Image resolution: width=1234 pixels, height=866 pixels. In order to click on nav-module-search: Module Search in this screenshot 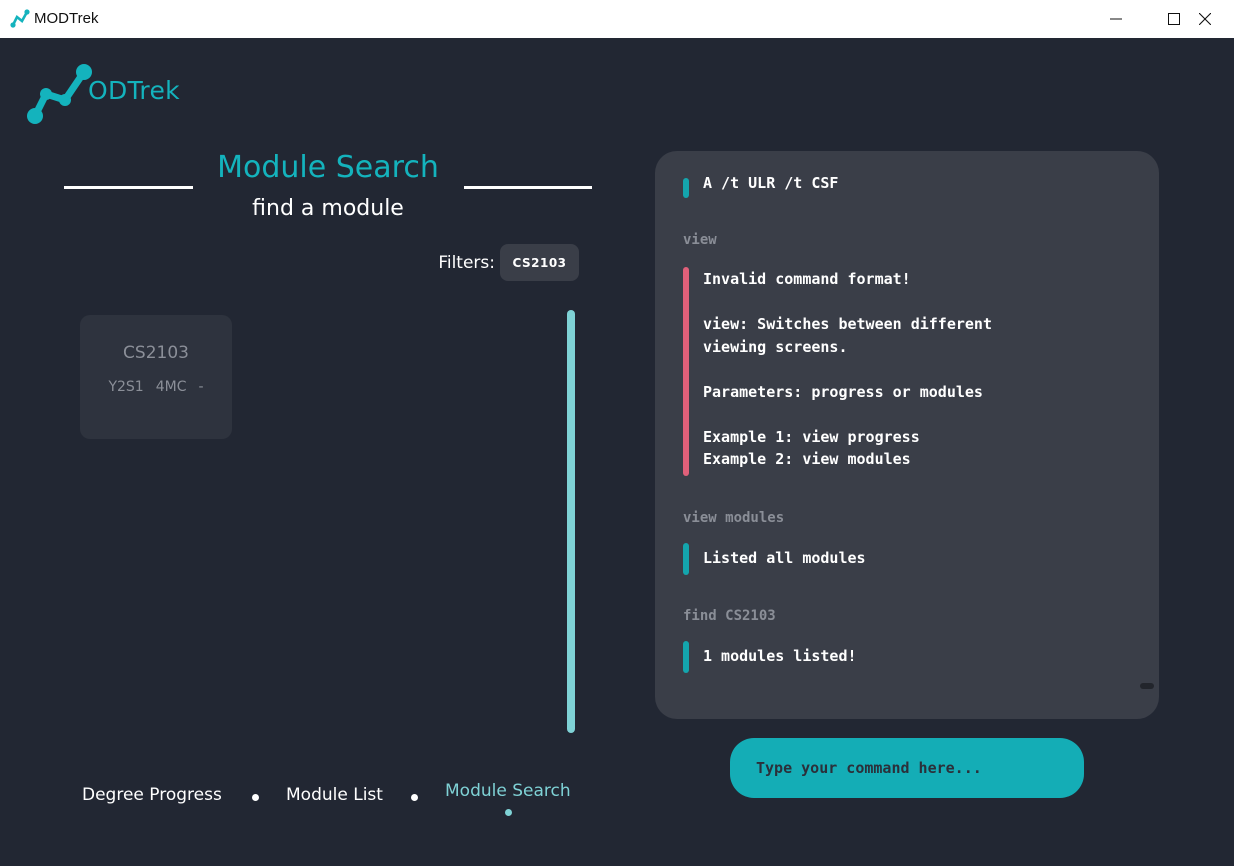, I will do `click(508, 791)`.